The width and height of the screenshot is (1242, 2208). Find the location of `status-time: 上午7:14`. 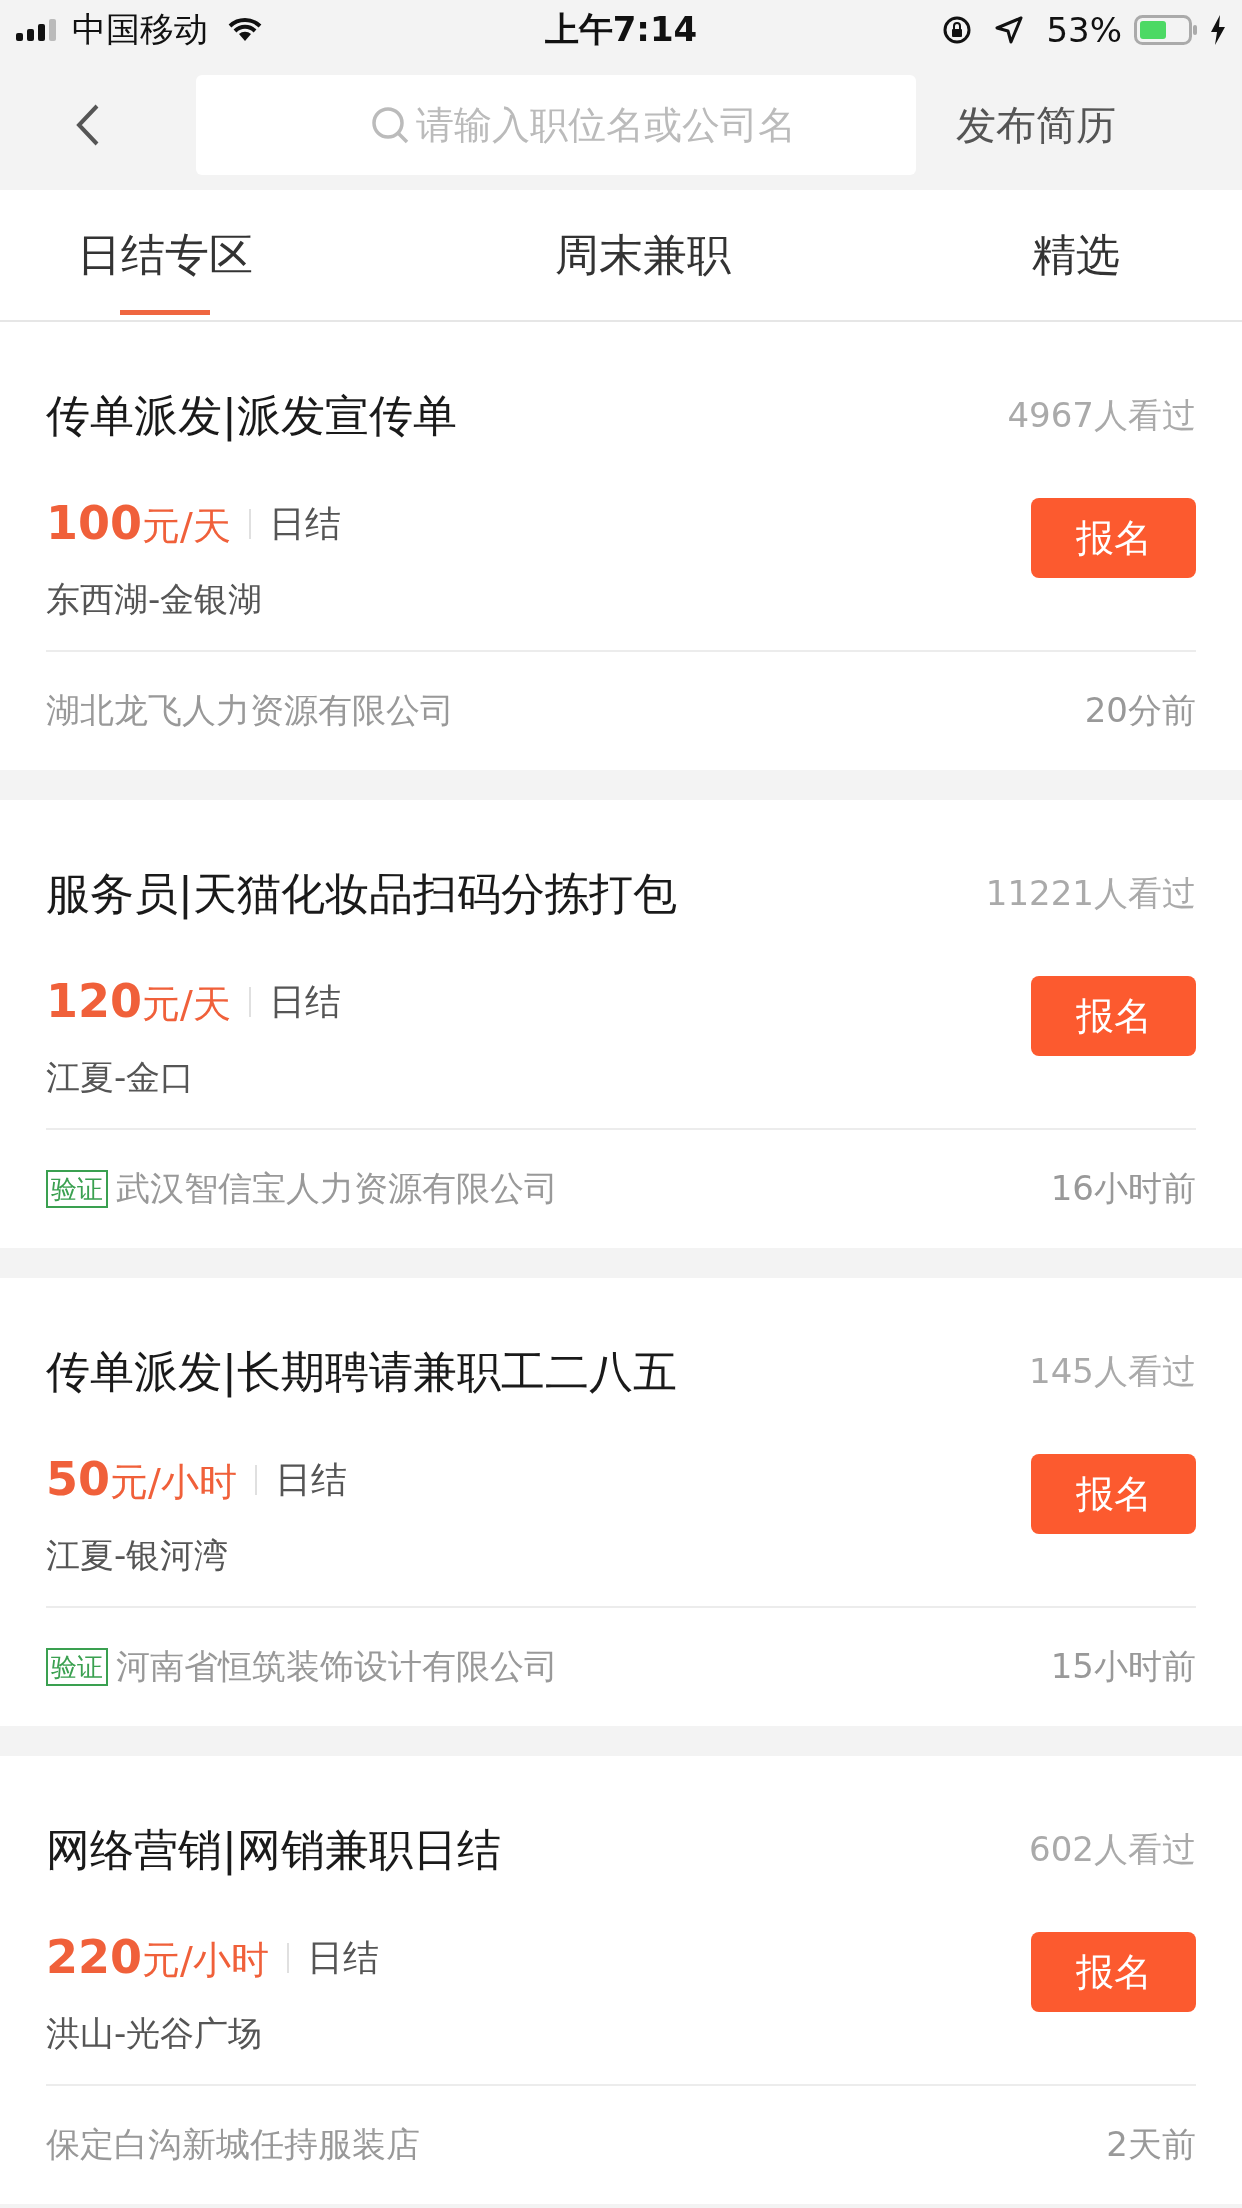

status-time: 上午7:14 is located at coordinates (621, 29).